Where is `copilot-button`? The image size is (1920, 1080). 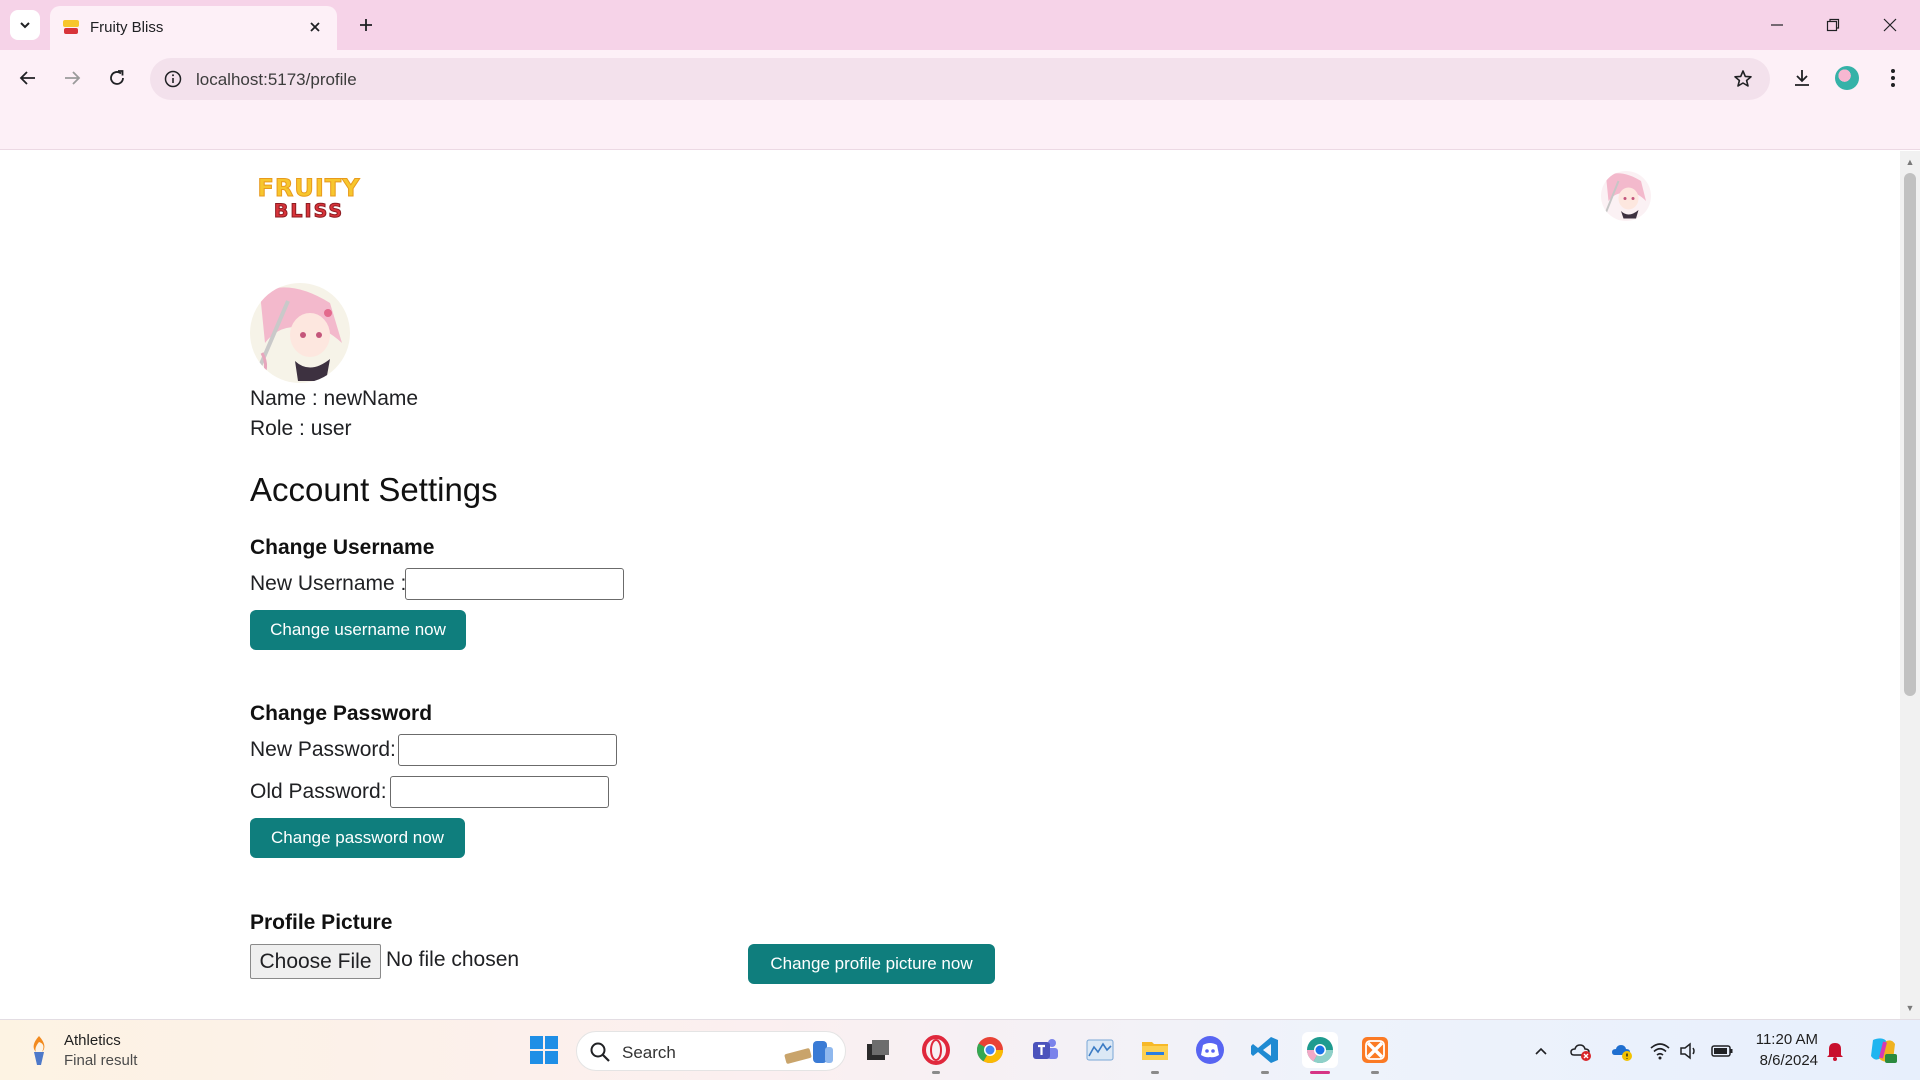 copilot-button is located at coordinates (1883, 1050).